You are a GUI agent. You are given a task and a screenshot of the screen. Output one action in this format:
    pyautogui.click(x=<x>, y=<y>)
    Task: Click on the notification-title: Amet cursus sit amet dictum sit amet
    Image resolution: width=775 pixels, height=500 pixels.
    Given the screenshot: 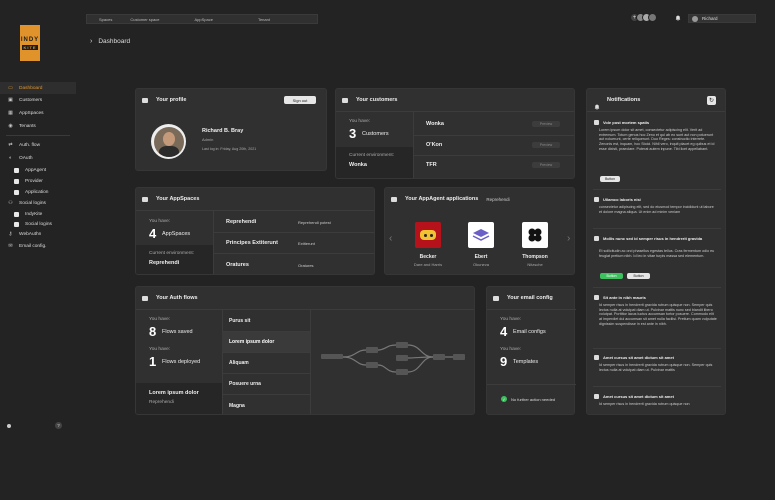 What is the action you would take?
    pyautogui.click(x=638, y=396)
    